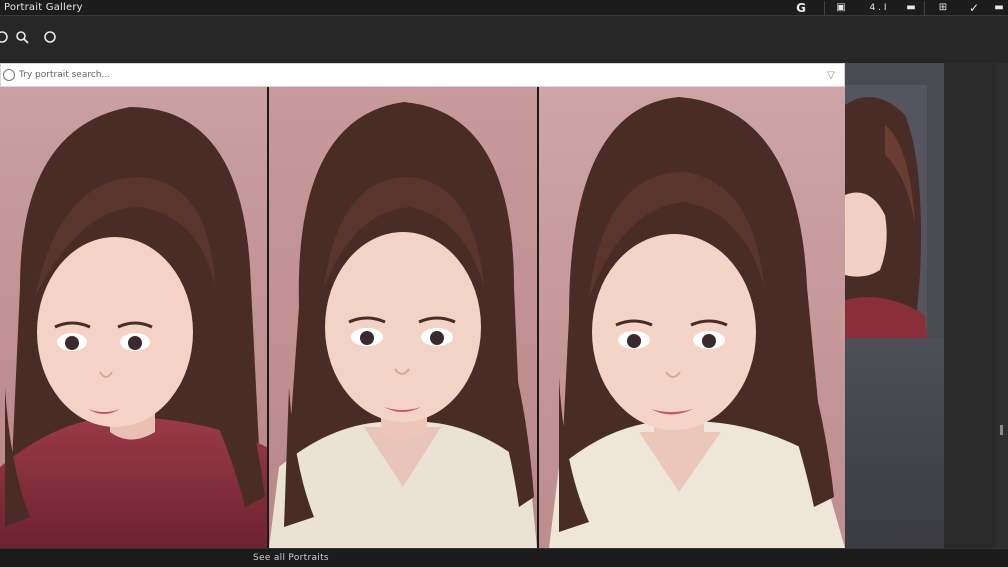  I want to click on status-bar: See all Portraits, so click(504, 557).